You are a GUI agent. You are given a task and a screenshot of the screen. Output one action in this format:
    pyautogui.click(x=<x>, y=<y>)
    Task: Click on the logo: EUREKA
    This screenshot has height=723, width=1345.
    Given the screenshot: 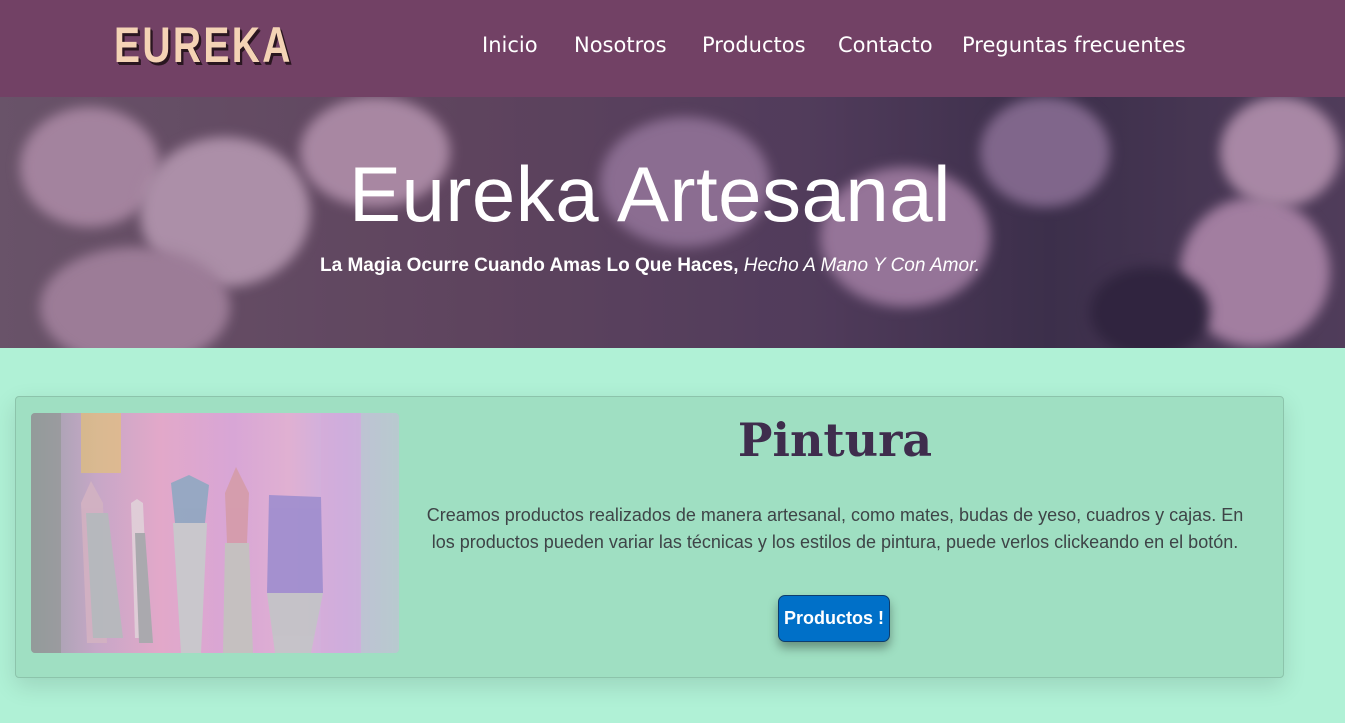 What is the action you would take?
    pyautogui.click(x=203, y=45)
    